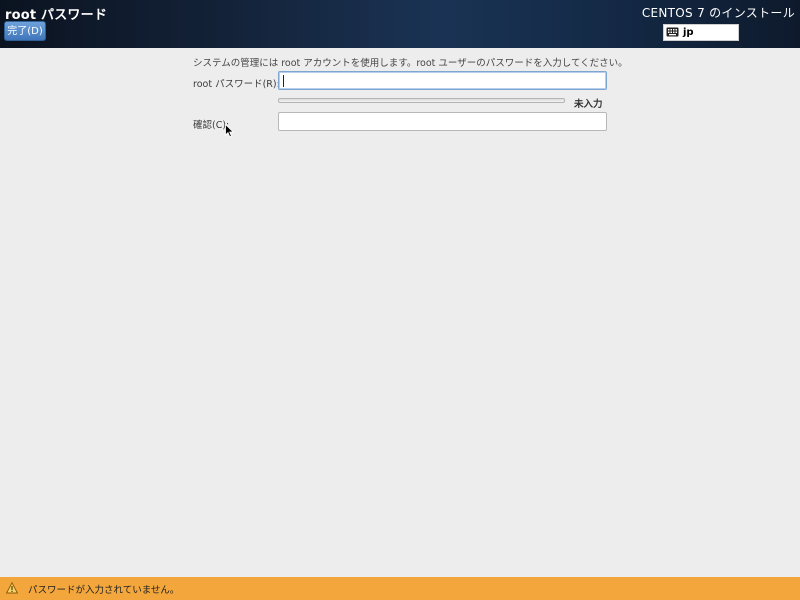  What do you see at coordinates (688, 32) in the screenshot?
I see `keyboard-layout-label: jp` at bounding box center [688, 32].